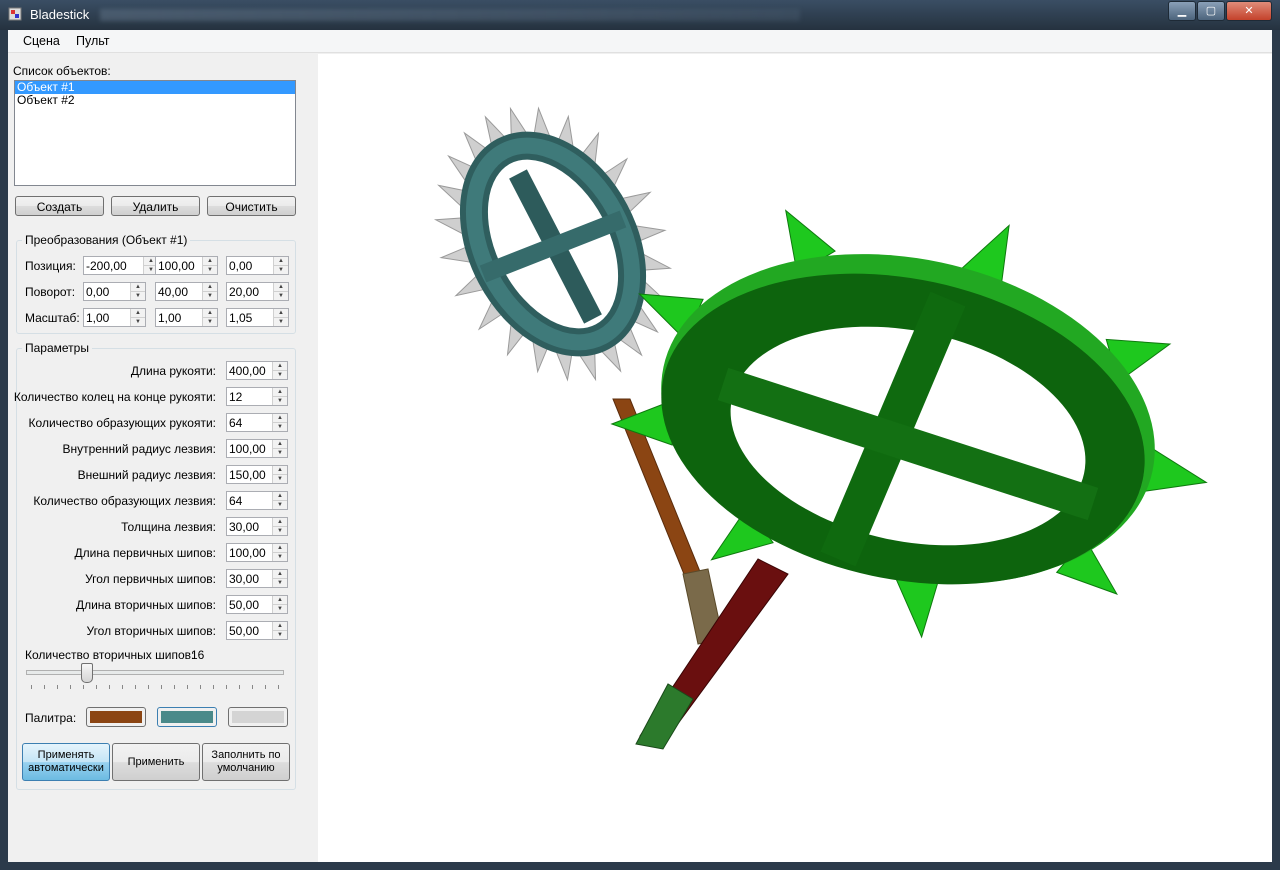  I want to click on close-button: ✕, so click(1249, 11).